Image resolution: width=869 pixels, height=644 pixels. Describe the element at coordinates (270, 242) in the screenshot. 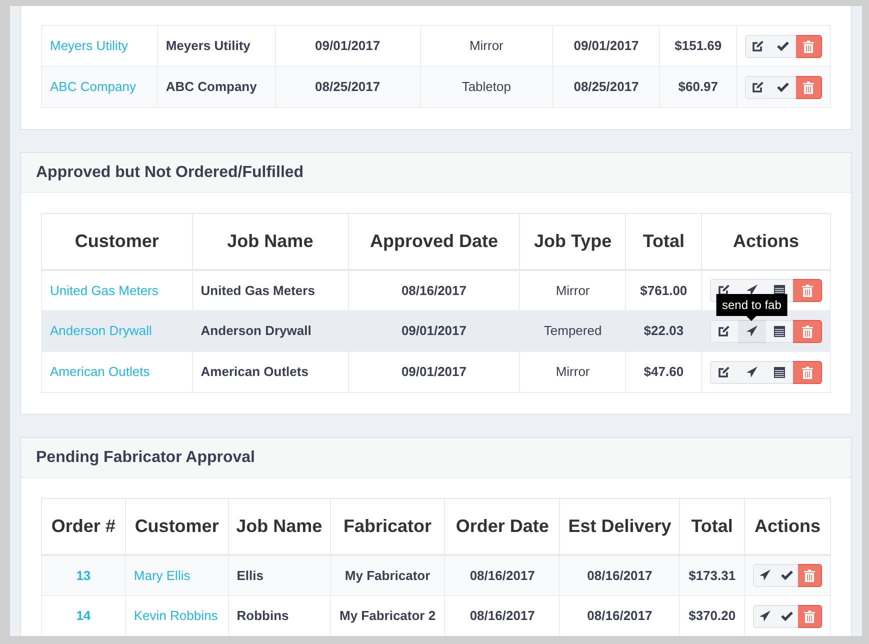

I see `column-header: Job Name` at that location.